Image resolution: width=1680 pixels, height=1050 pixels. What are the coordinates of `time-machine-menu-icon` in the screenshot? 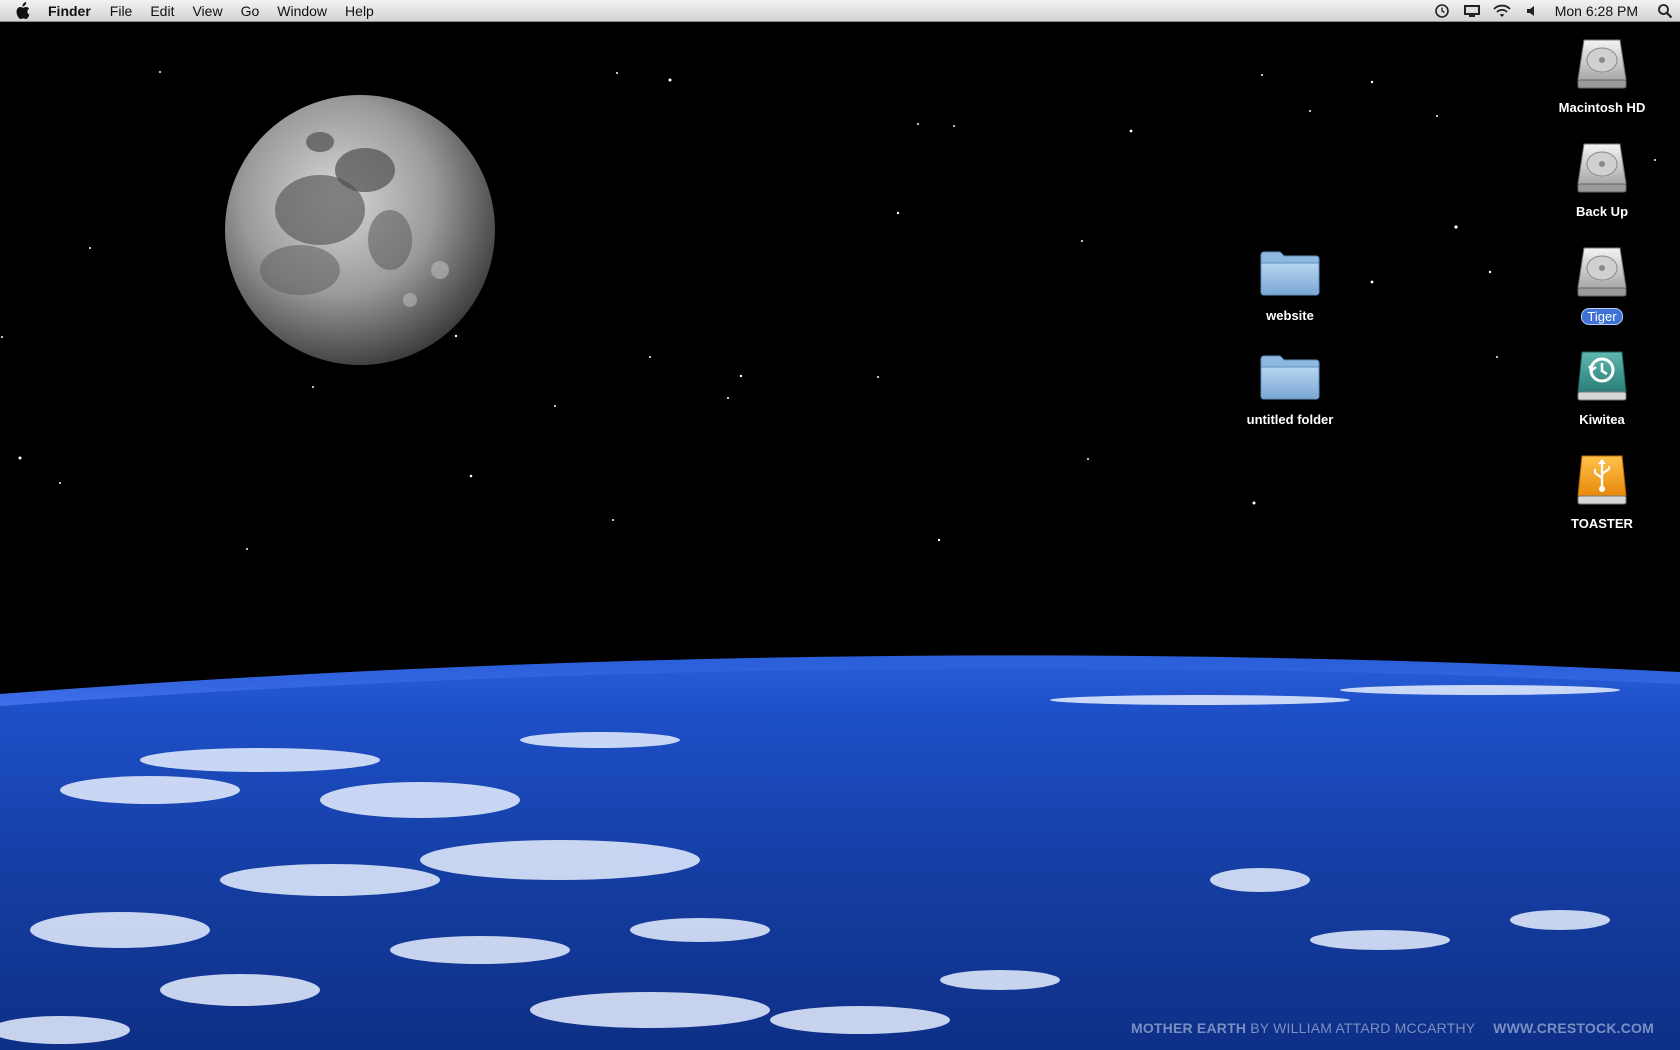 It's located at (1442, 11).